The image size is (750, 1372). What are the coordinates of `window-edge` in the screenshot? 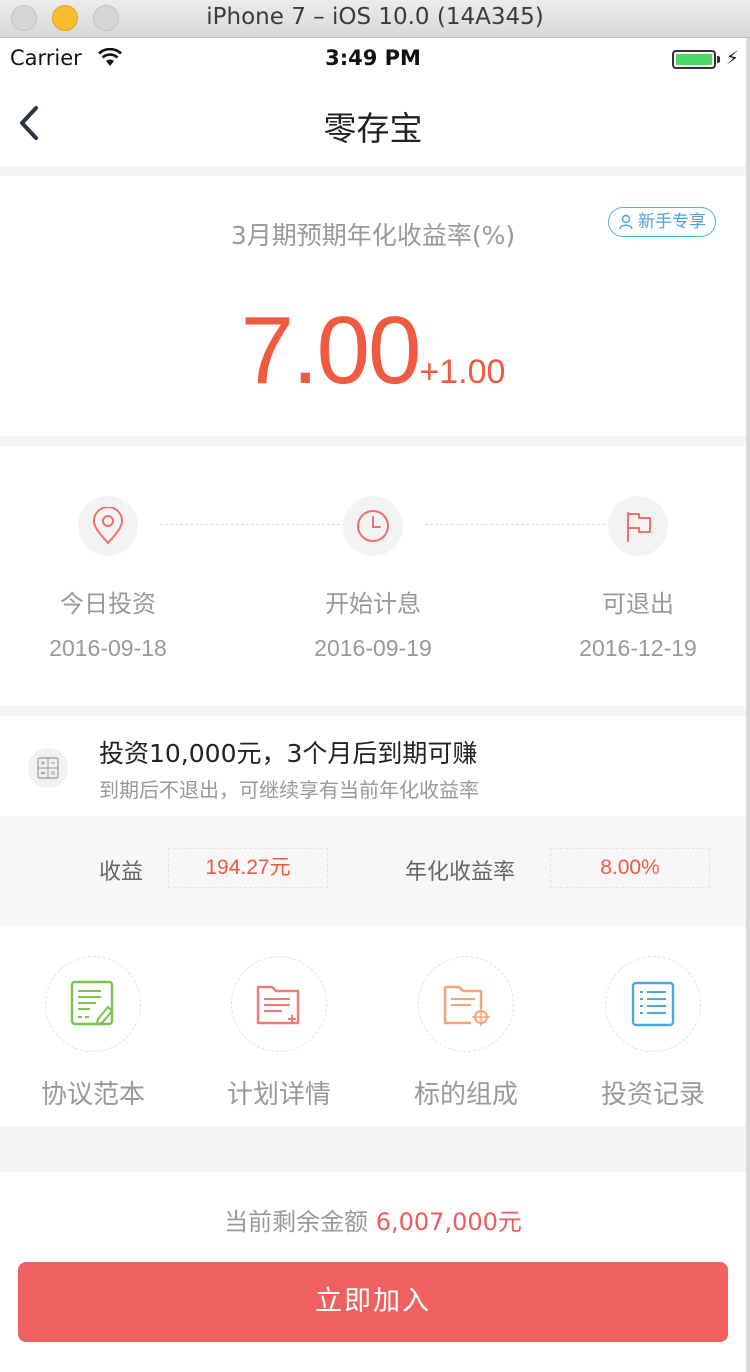 It's located at (748, 705).